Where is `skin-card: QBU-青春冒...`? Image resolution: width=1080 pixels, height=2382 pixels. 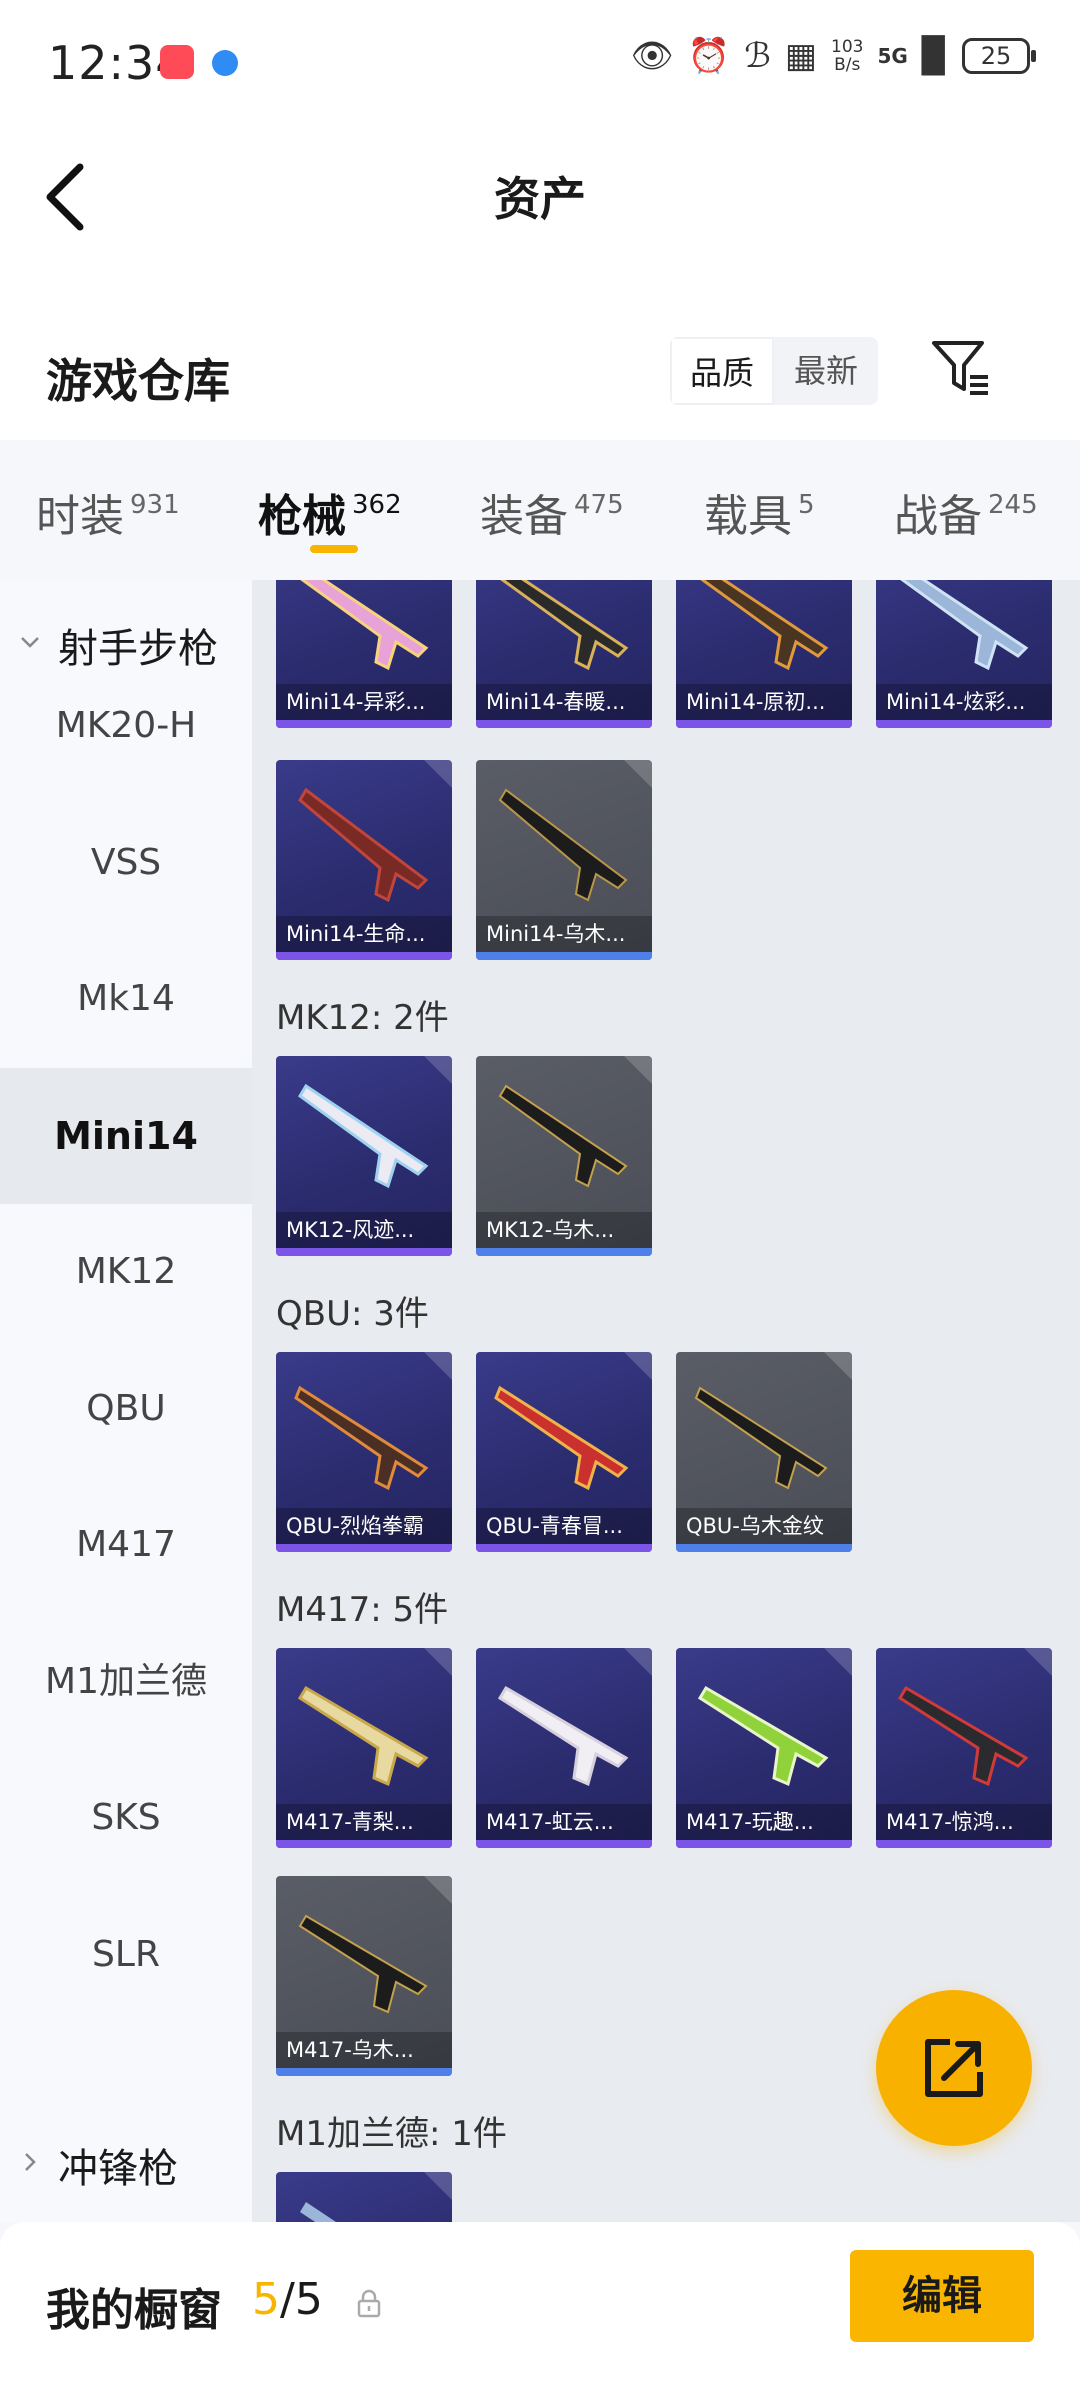
skin-card: QBU-青春冒... is located at coordinates (564, 1452).